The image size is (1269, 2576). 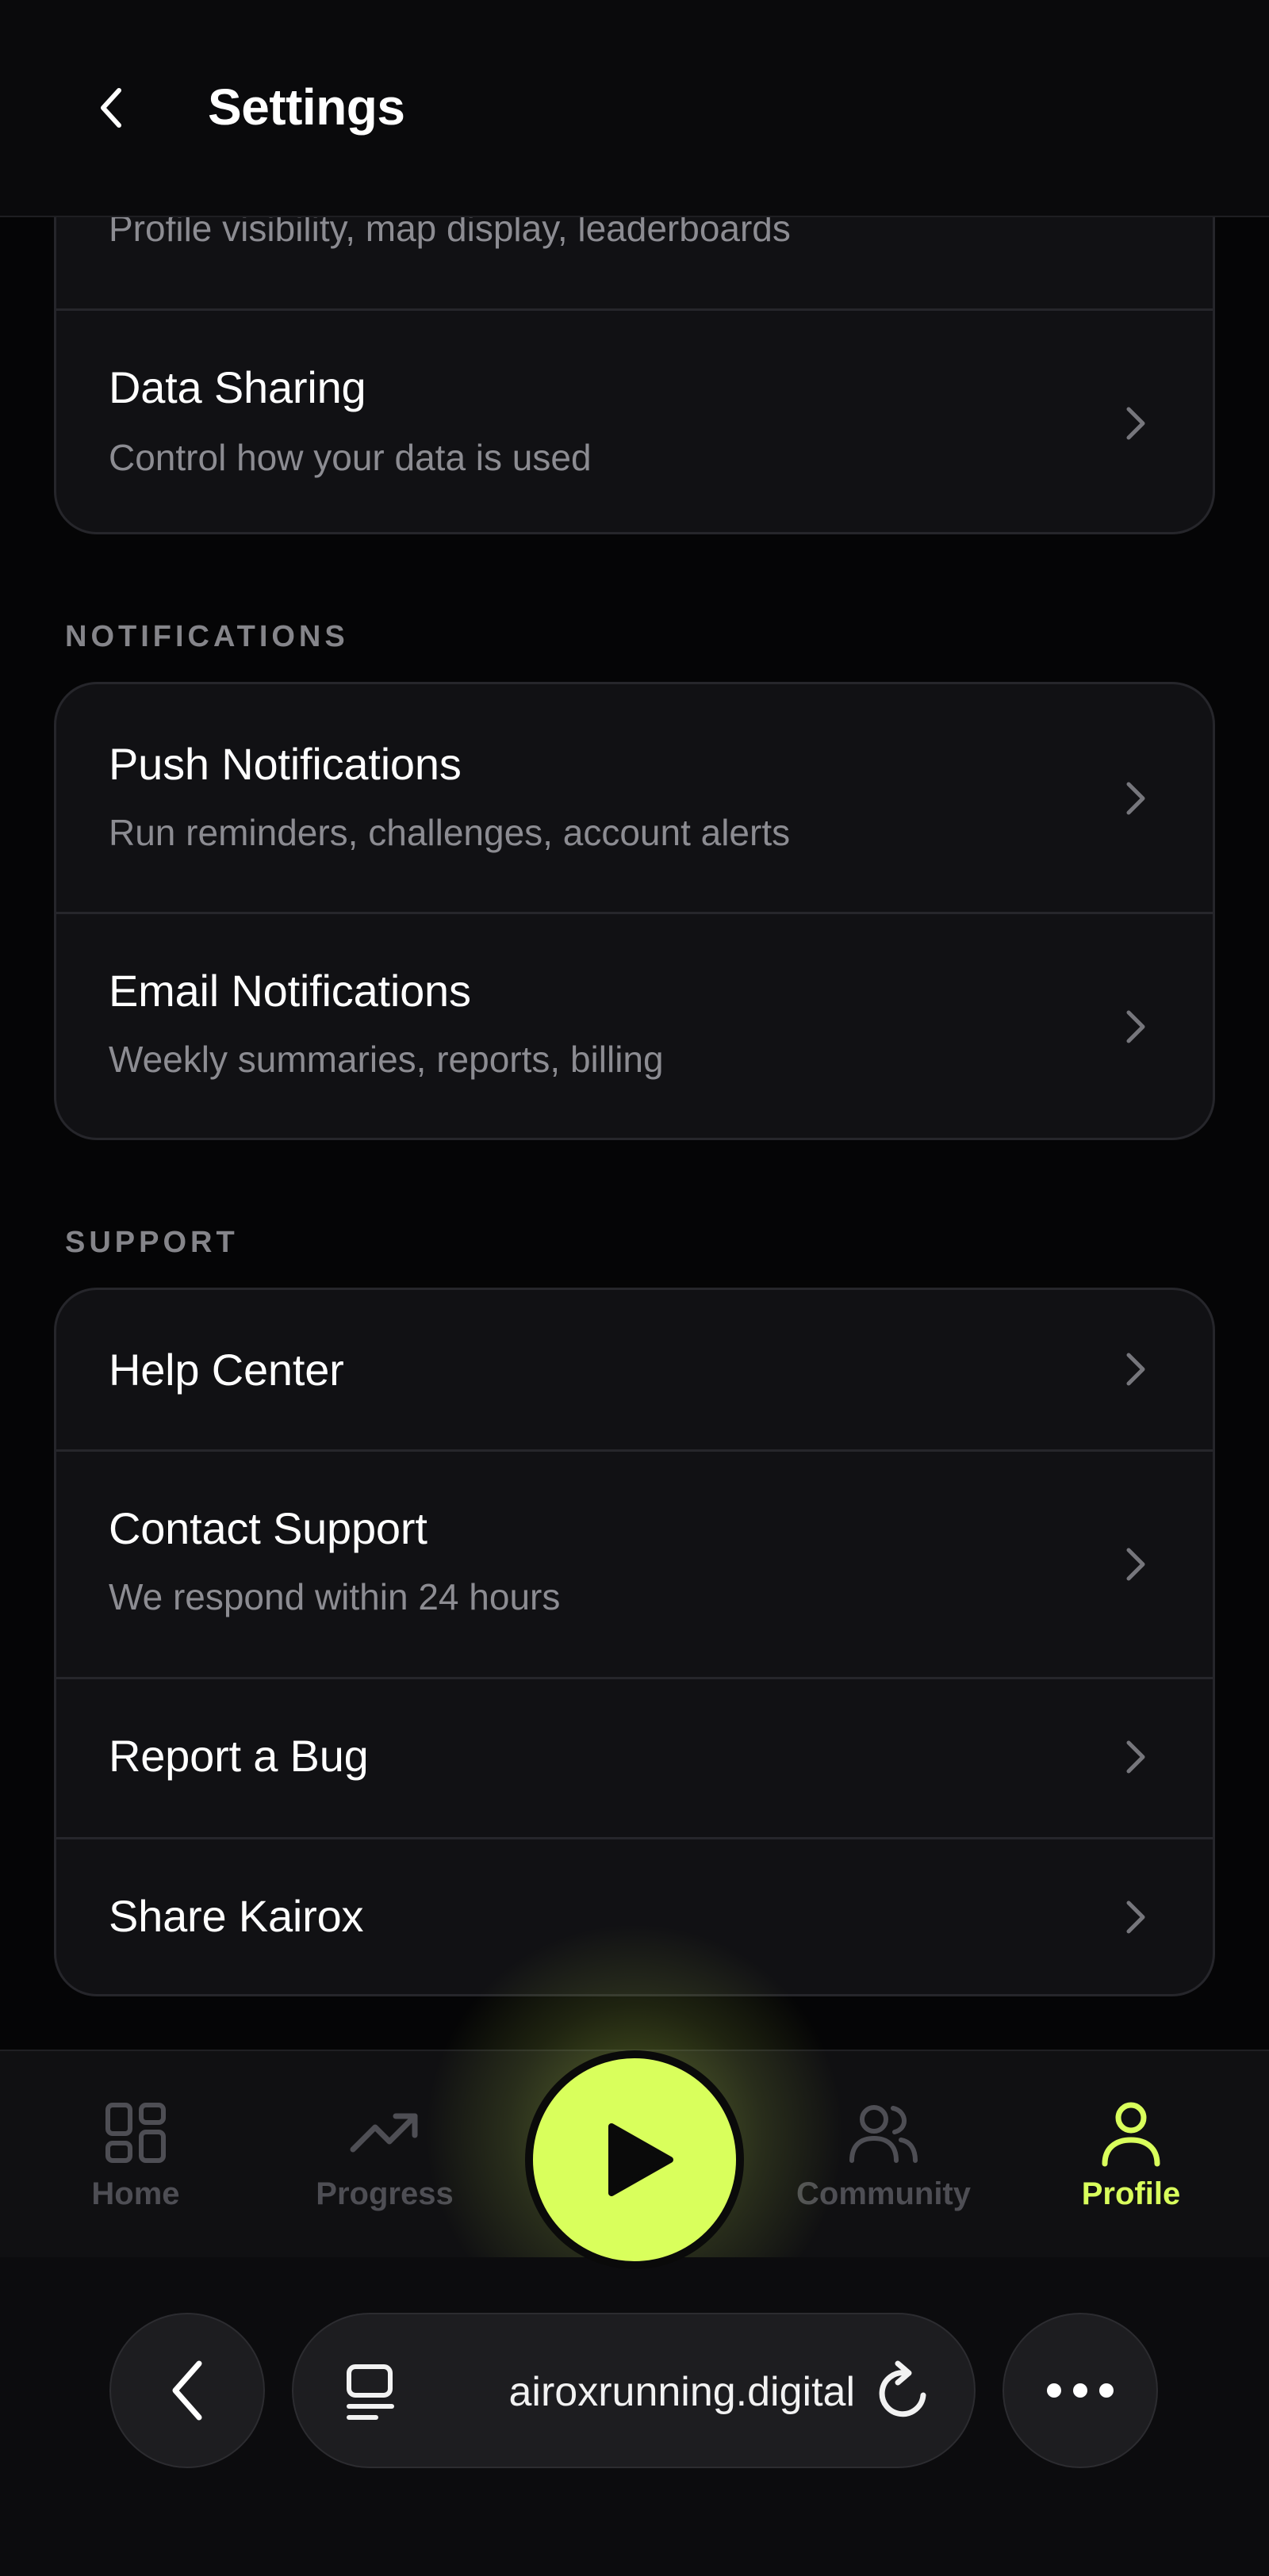 What do you see at coordinates (135, 2193) in the screenshot?
I see `nav-home-label: Home` at bounding box center [135, 2193].